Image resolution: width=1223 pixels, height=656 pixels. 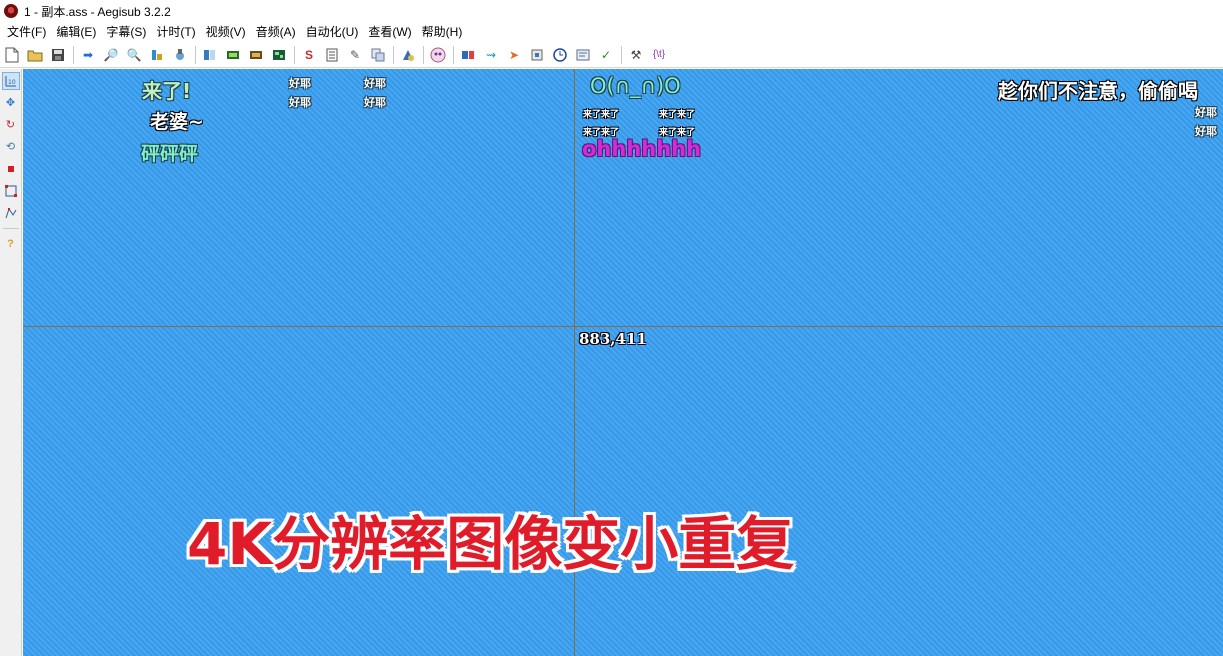 I want to click on video-play-icon, so click(x=256, y=55).